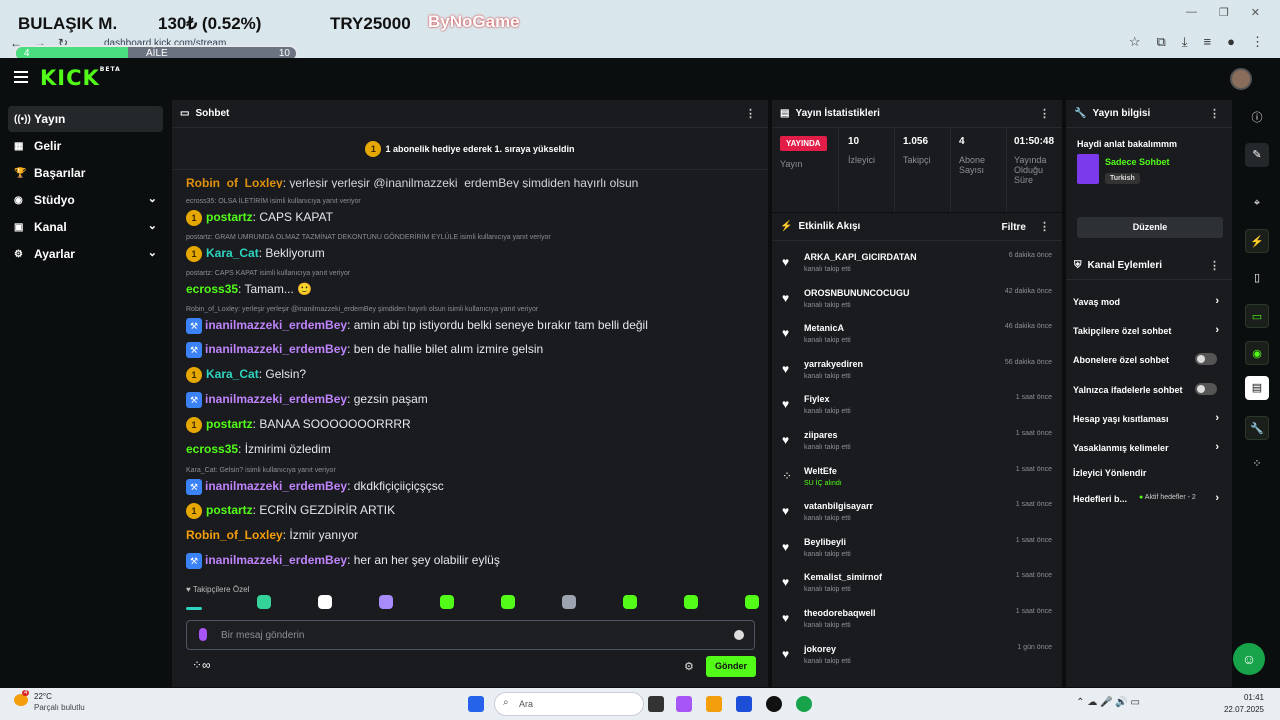 This screenshot has width=1280, height=720. I want to click on browser-menu-icon: ⋮, so click(1257, 42).